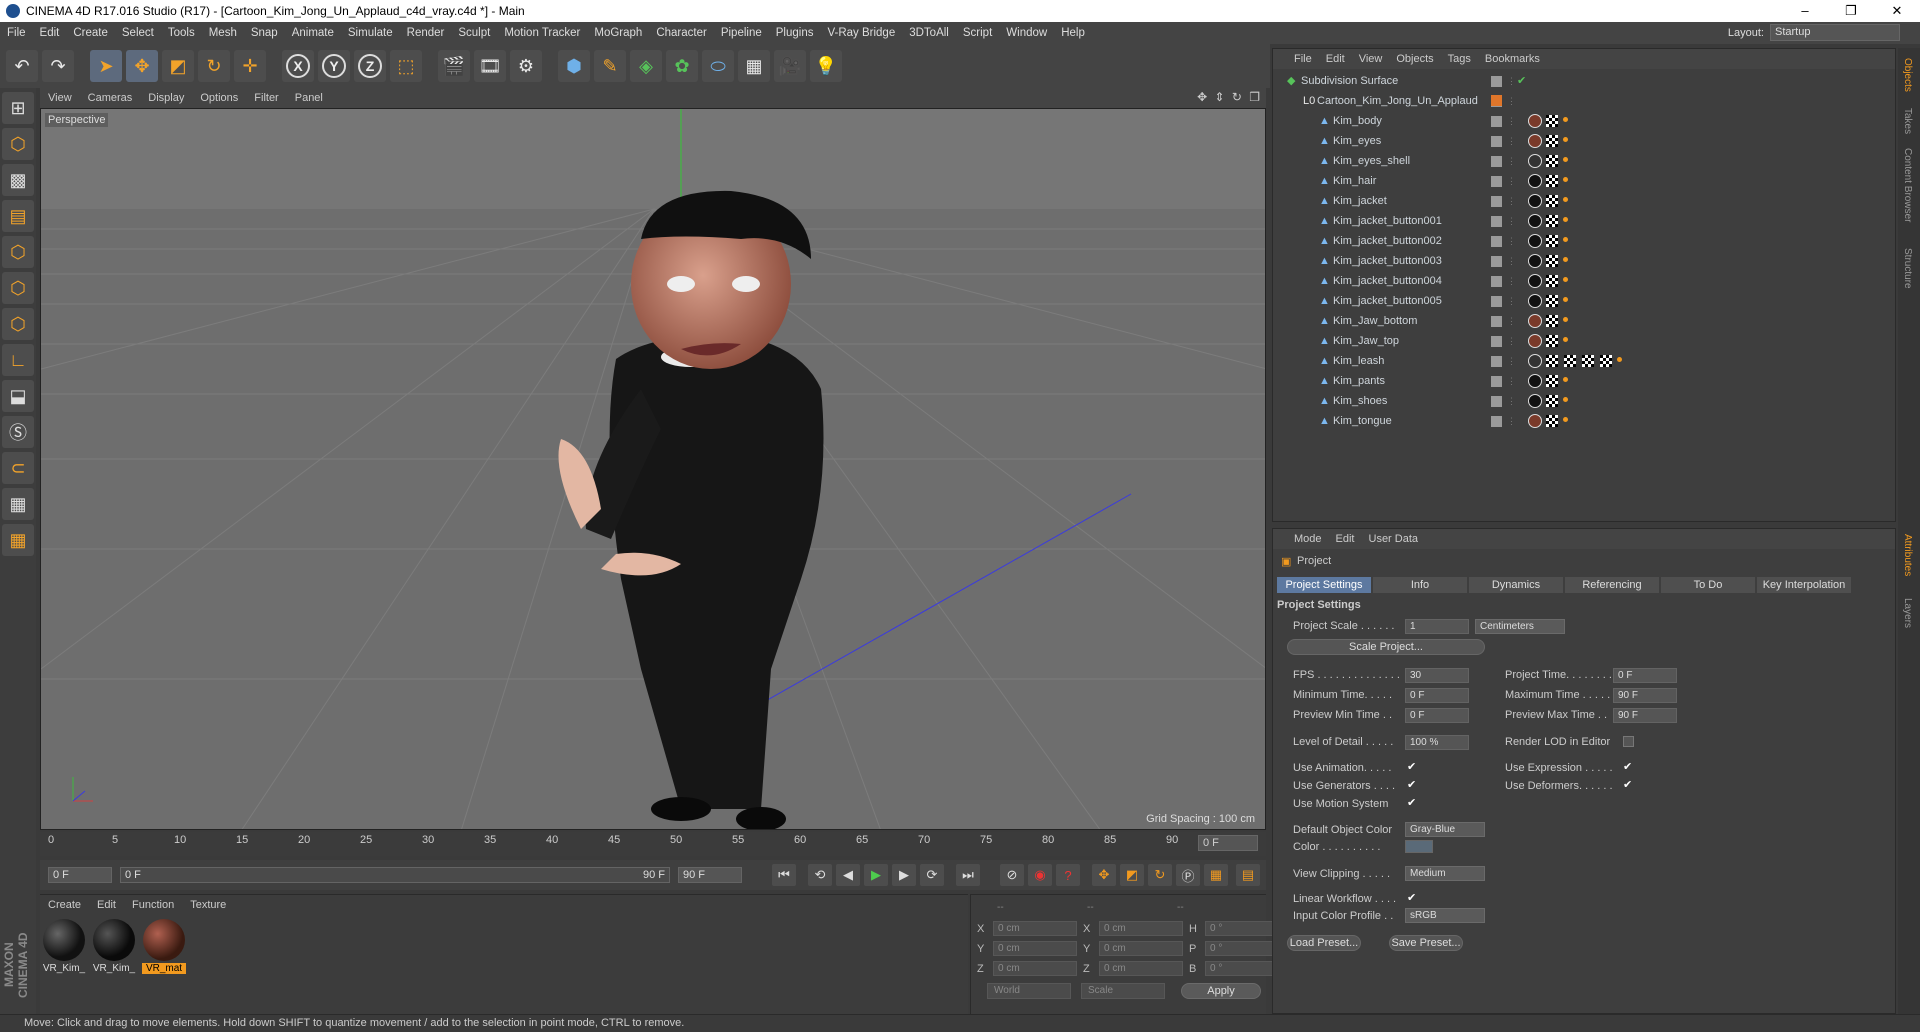 This screenshot has height=1032, width=1920. Describe the element at coordinates (1521, 80) in the screenshot. I see `enabled-check-icon: ✔` at that location.